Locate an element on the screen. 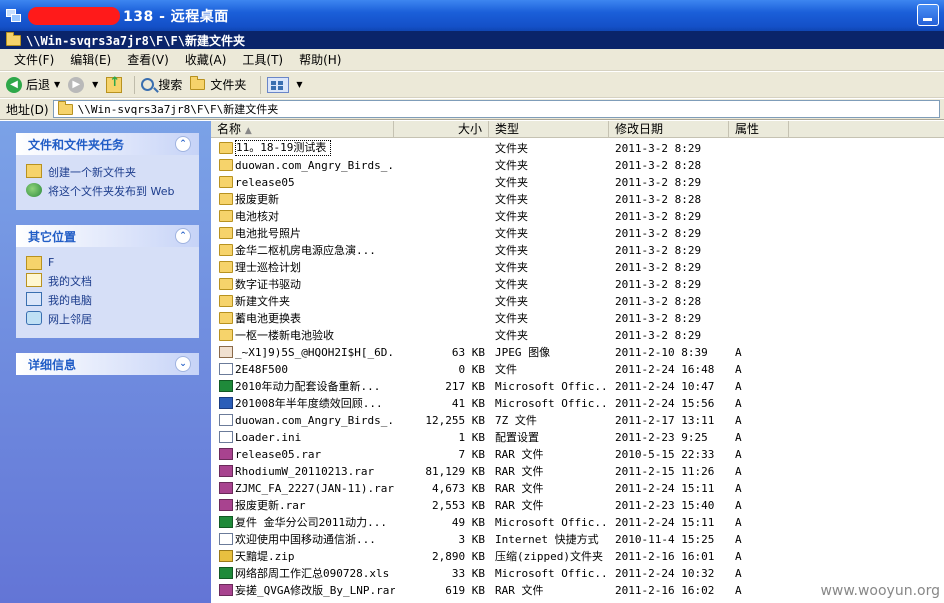 This screenshot has width=944, height=603. forward-button: ▶ ▼ is located at coordinates (83, 84).